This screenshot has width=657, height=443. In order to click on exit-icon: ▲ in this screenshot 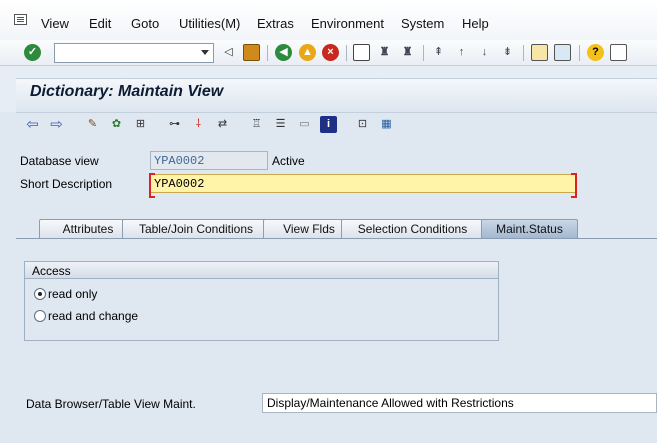, I will do `click(307, 52)`.